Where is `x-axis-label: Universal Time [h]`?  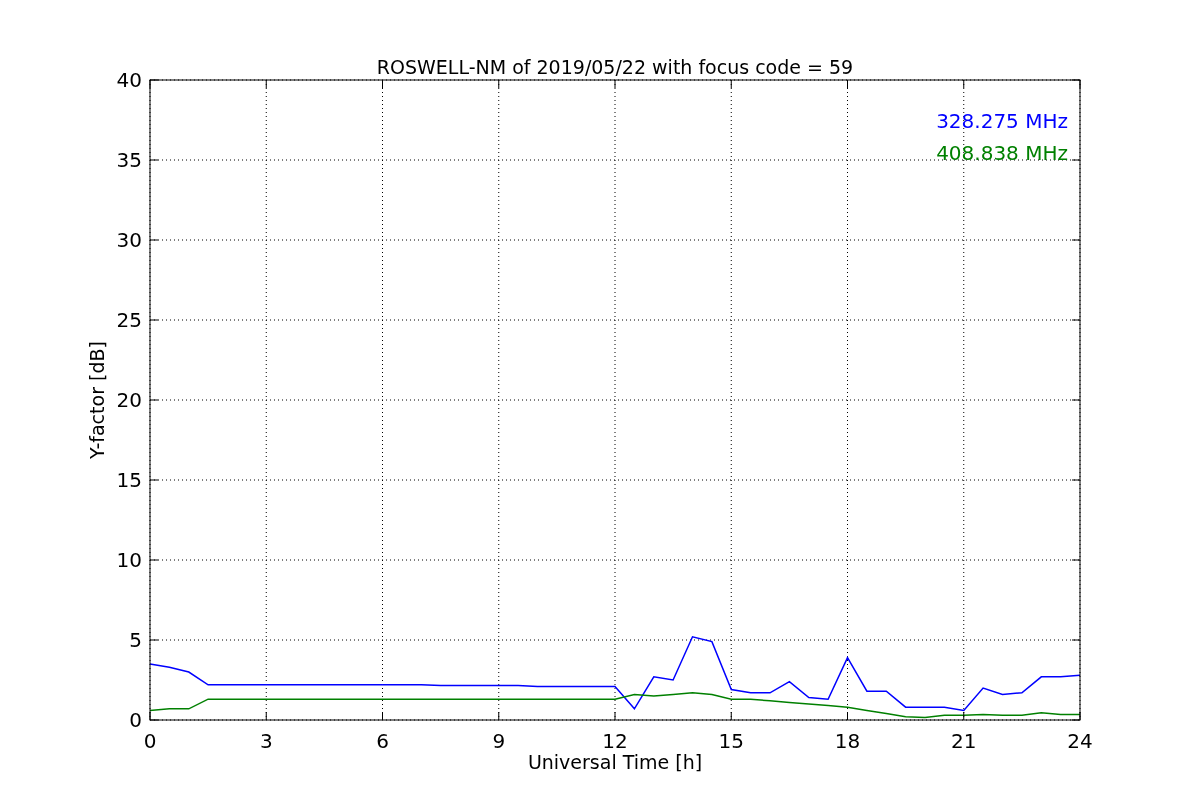 x-axis-label: Universal Time [h] is located at coordinates (615, 762).